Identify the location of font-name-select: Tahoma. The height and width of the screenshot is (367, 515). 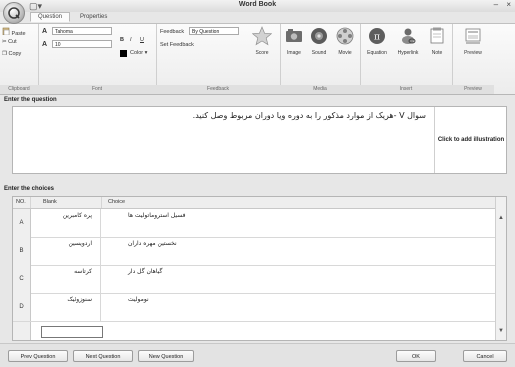
(82, 31).